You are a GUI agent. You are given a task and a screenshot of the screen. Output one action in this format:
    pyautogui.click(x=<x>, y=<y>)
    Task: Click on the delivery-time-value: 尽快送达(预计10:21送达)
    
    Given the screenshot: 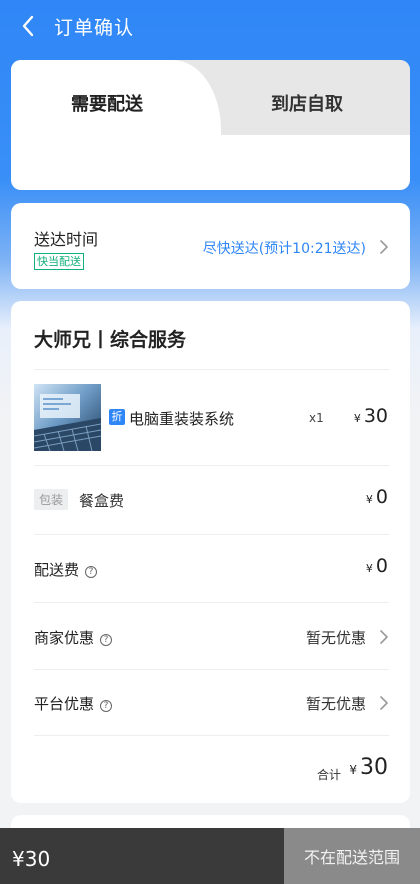 What is the action you would take?
    pyautogui.click(x=284, y=248)
    